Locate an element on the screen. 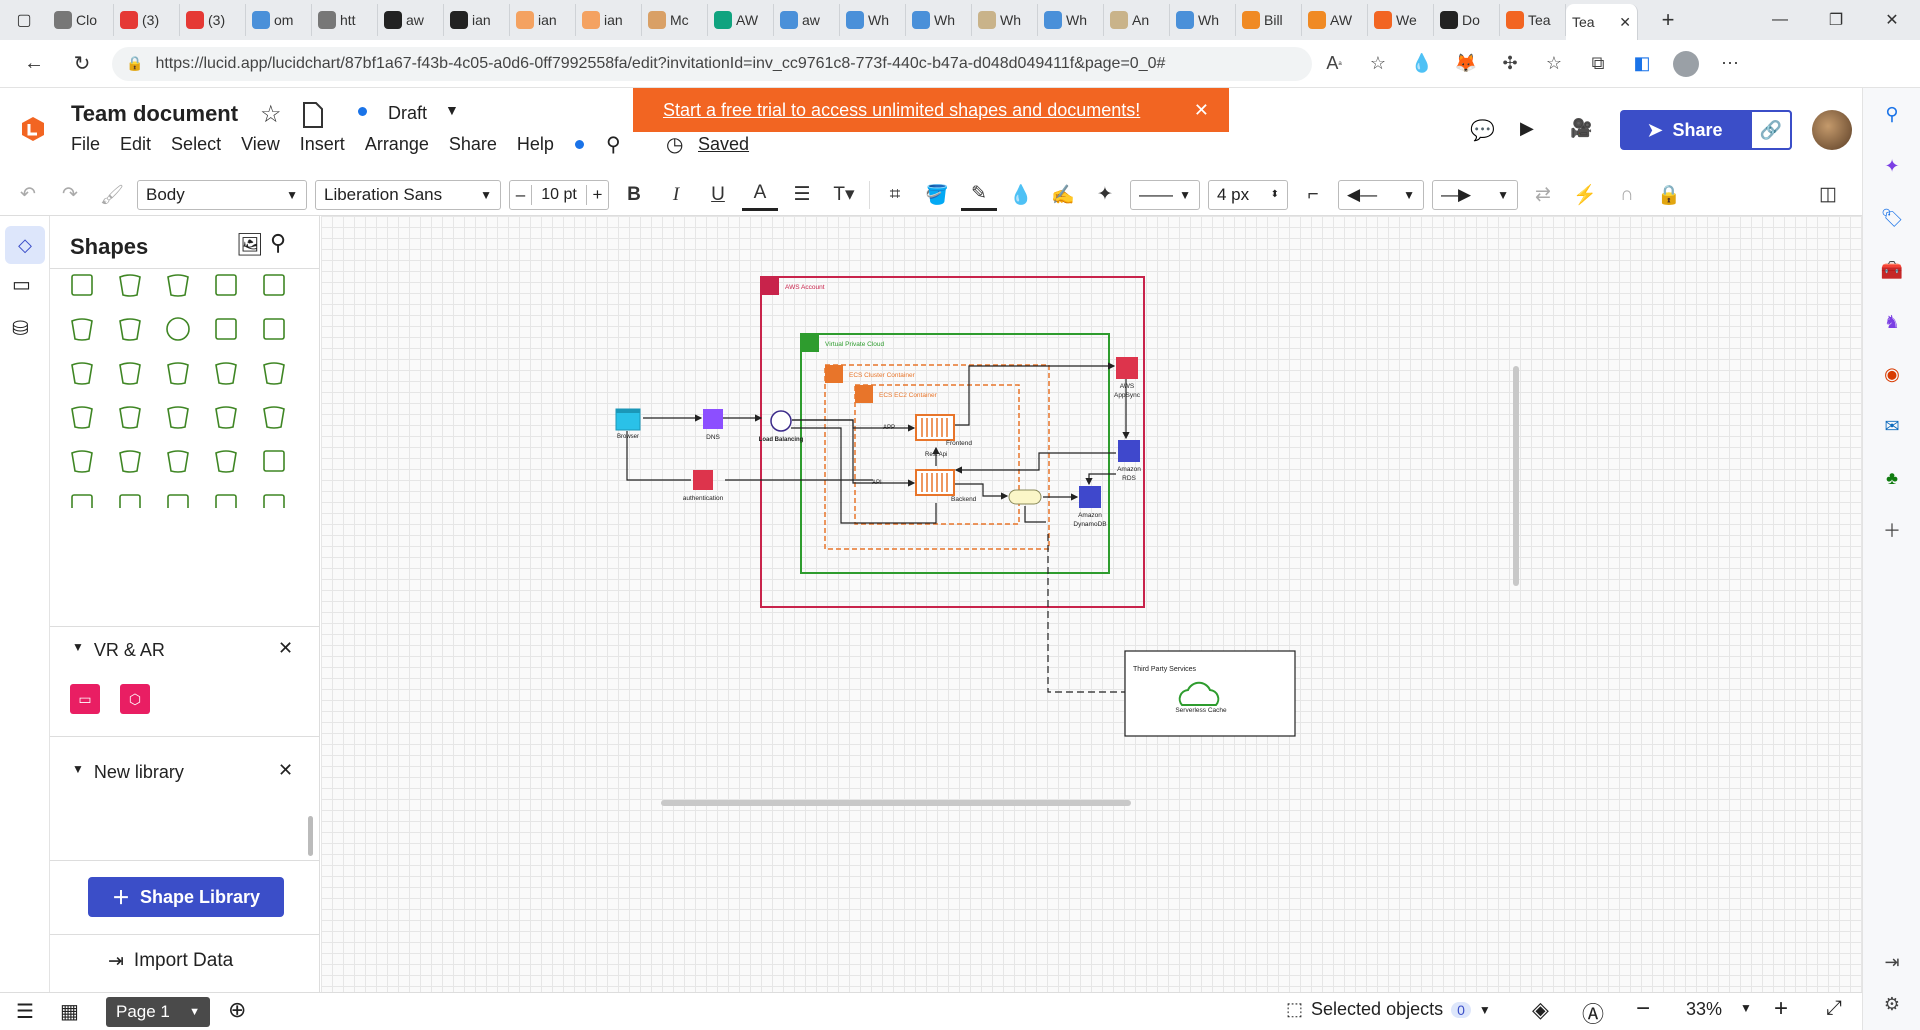  shape-options-icon: ⌗ is located at coordinates (895, 195).